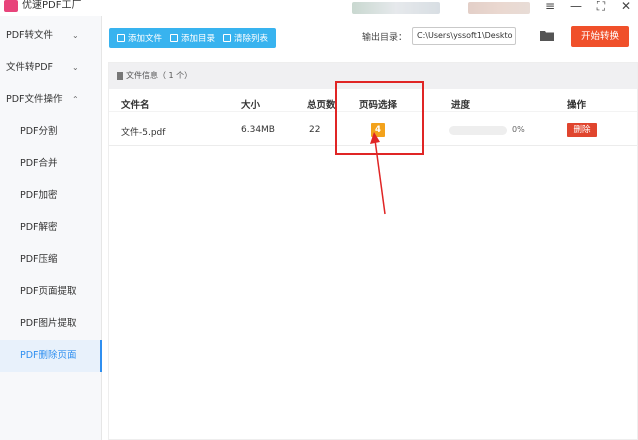  What do you see at coordinates (159, 75) in the screenshot?
I see `file-info-label: 文件信息（ 1 个）` at bounding box center [159, 75].